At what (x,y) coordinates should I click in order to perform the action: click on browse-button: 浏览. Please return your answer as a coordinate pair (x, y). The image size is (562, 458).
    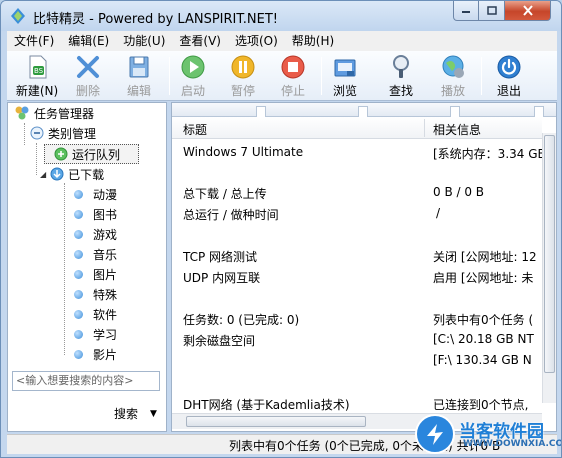
    Looking at the image, I should click on (345, 76).